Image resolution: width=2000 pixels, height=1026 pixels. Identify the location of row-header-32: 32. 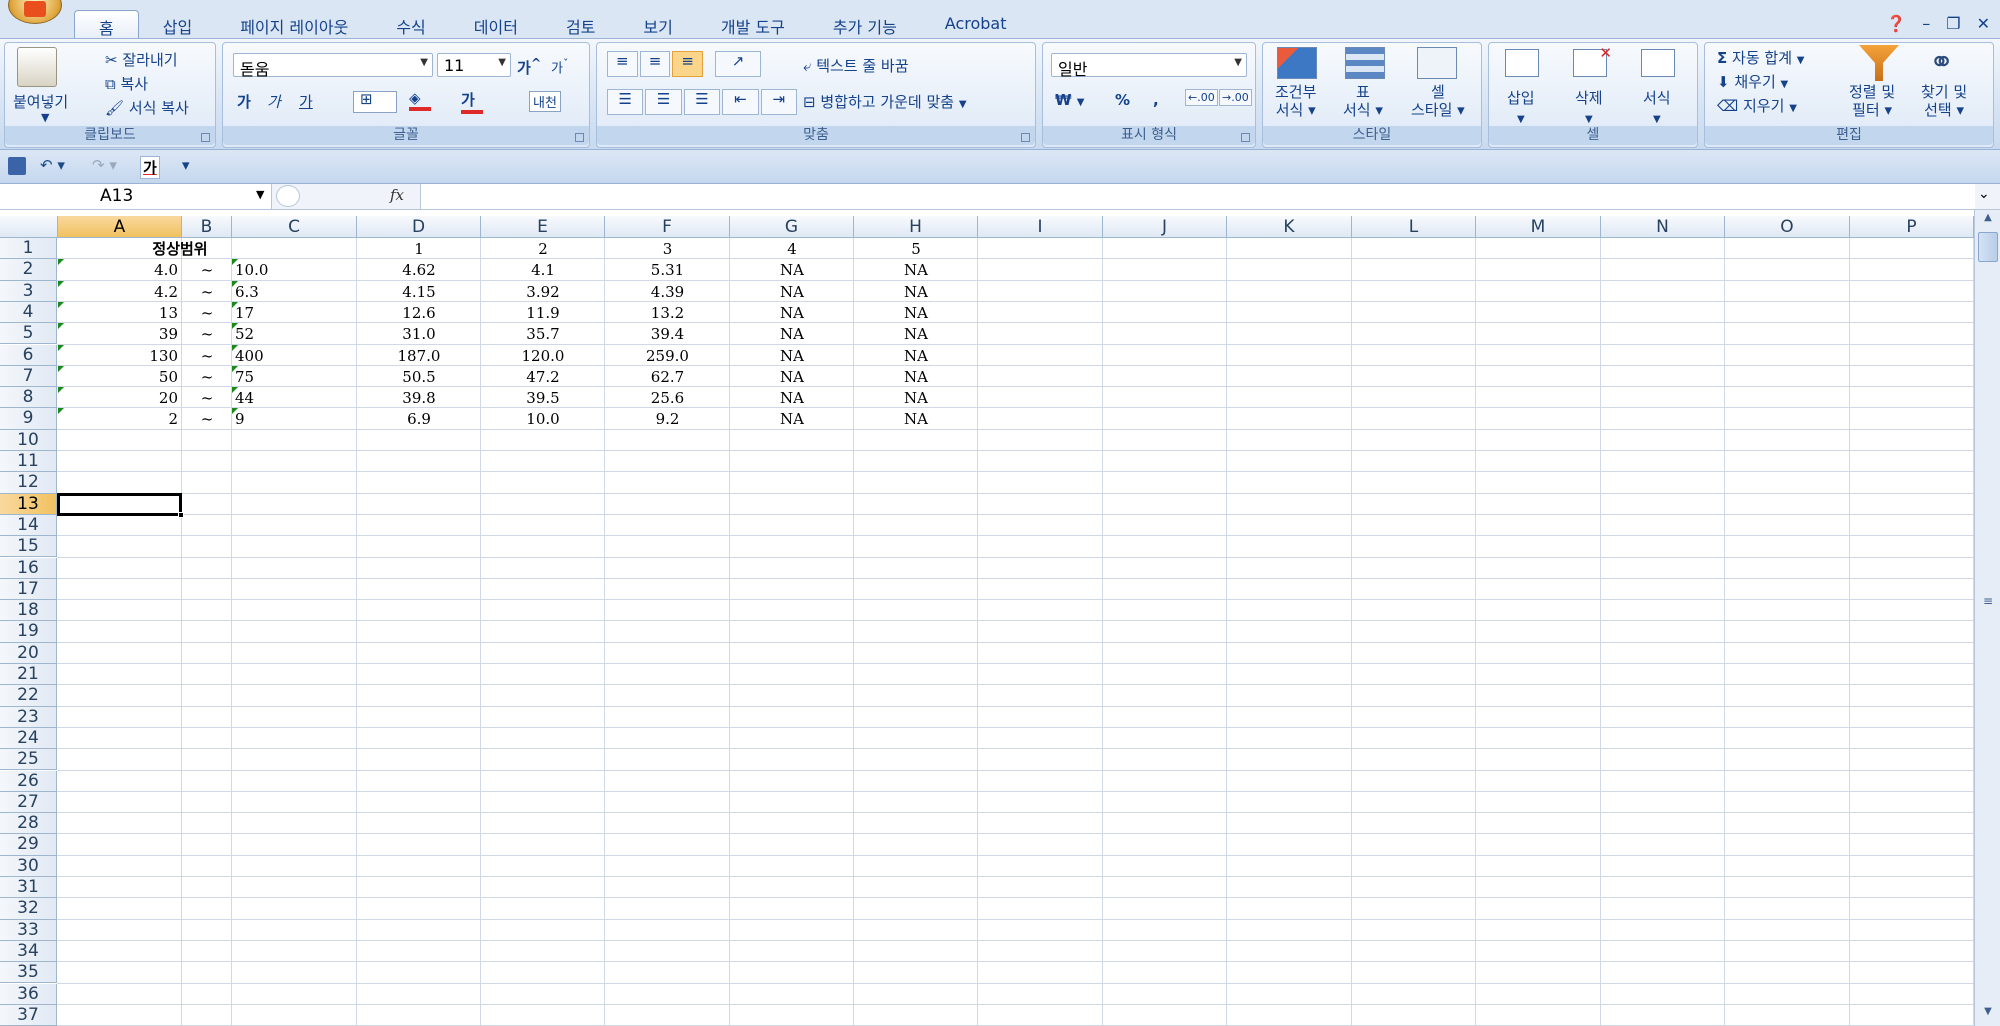
(28, 909).